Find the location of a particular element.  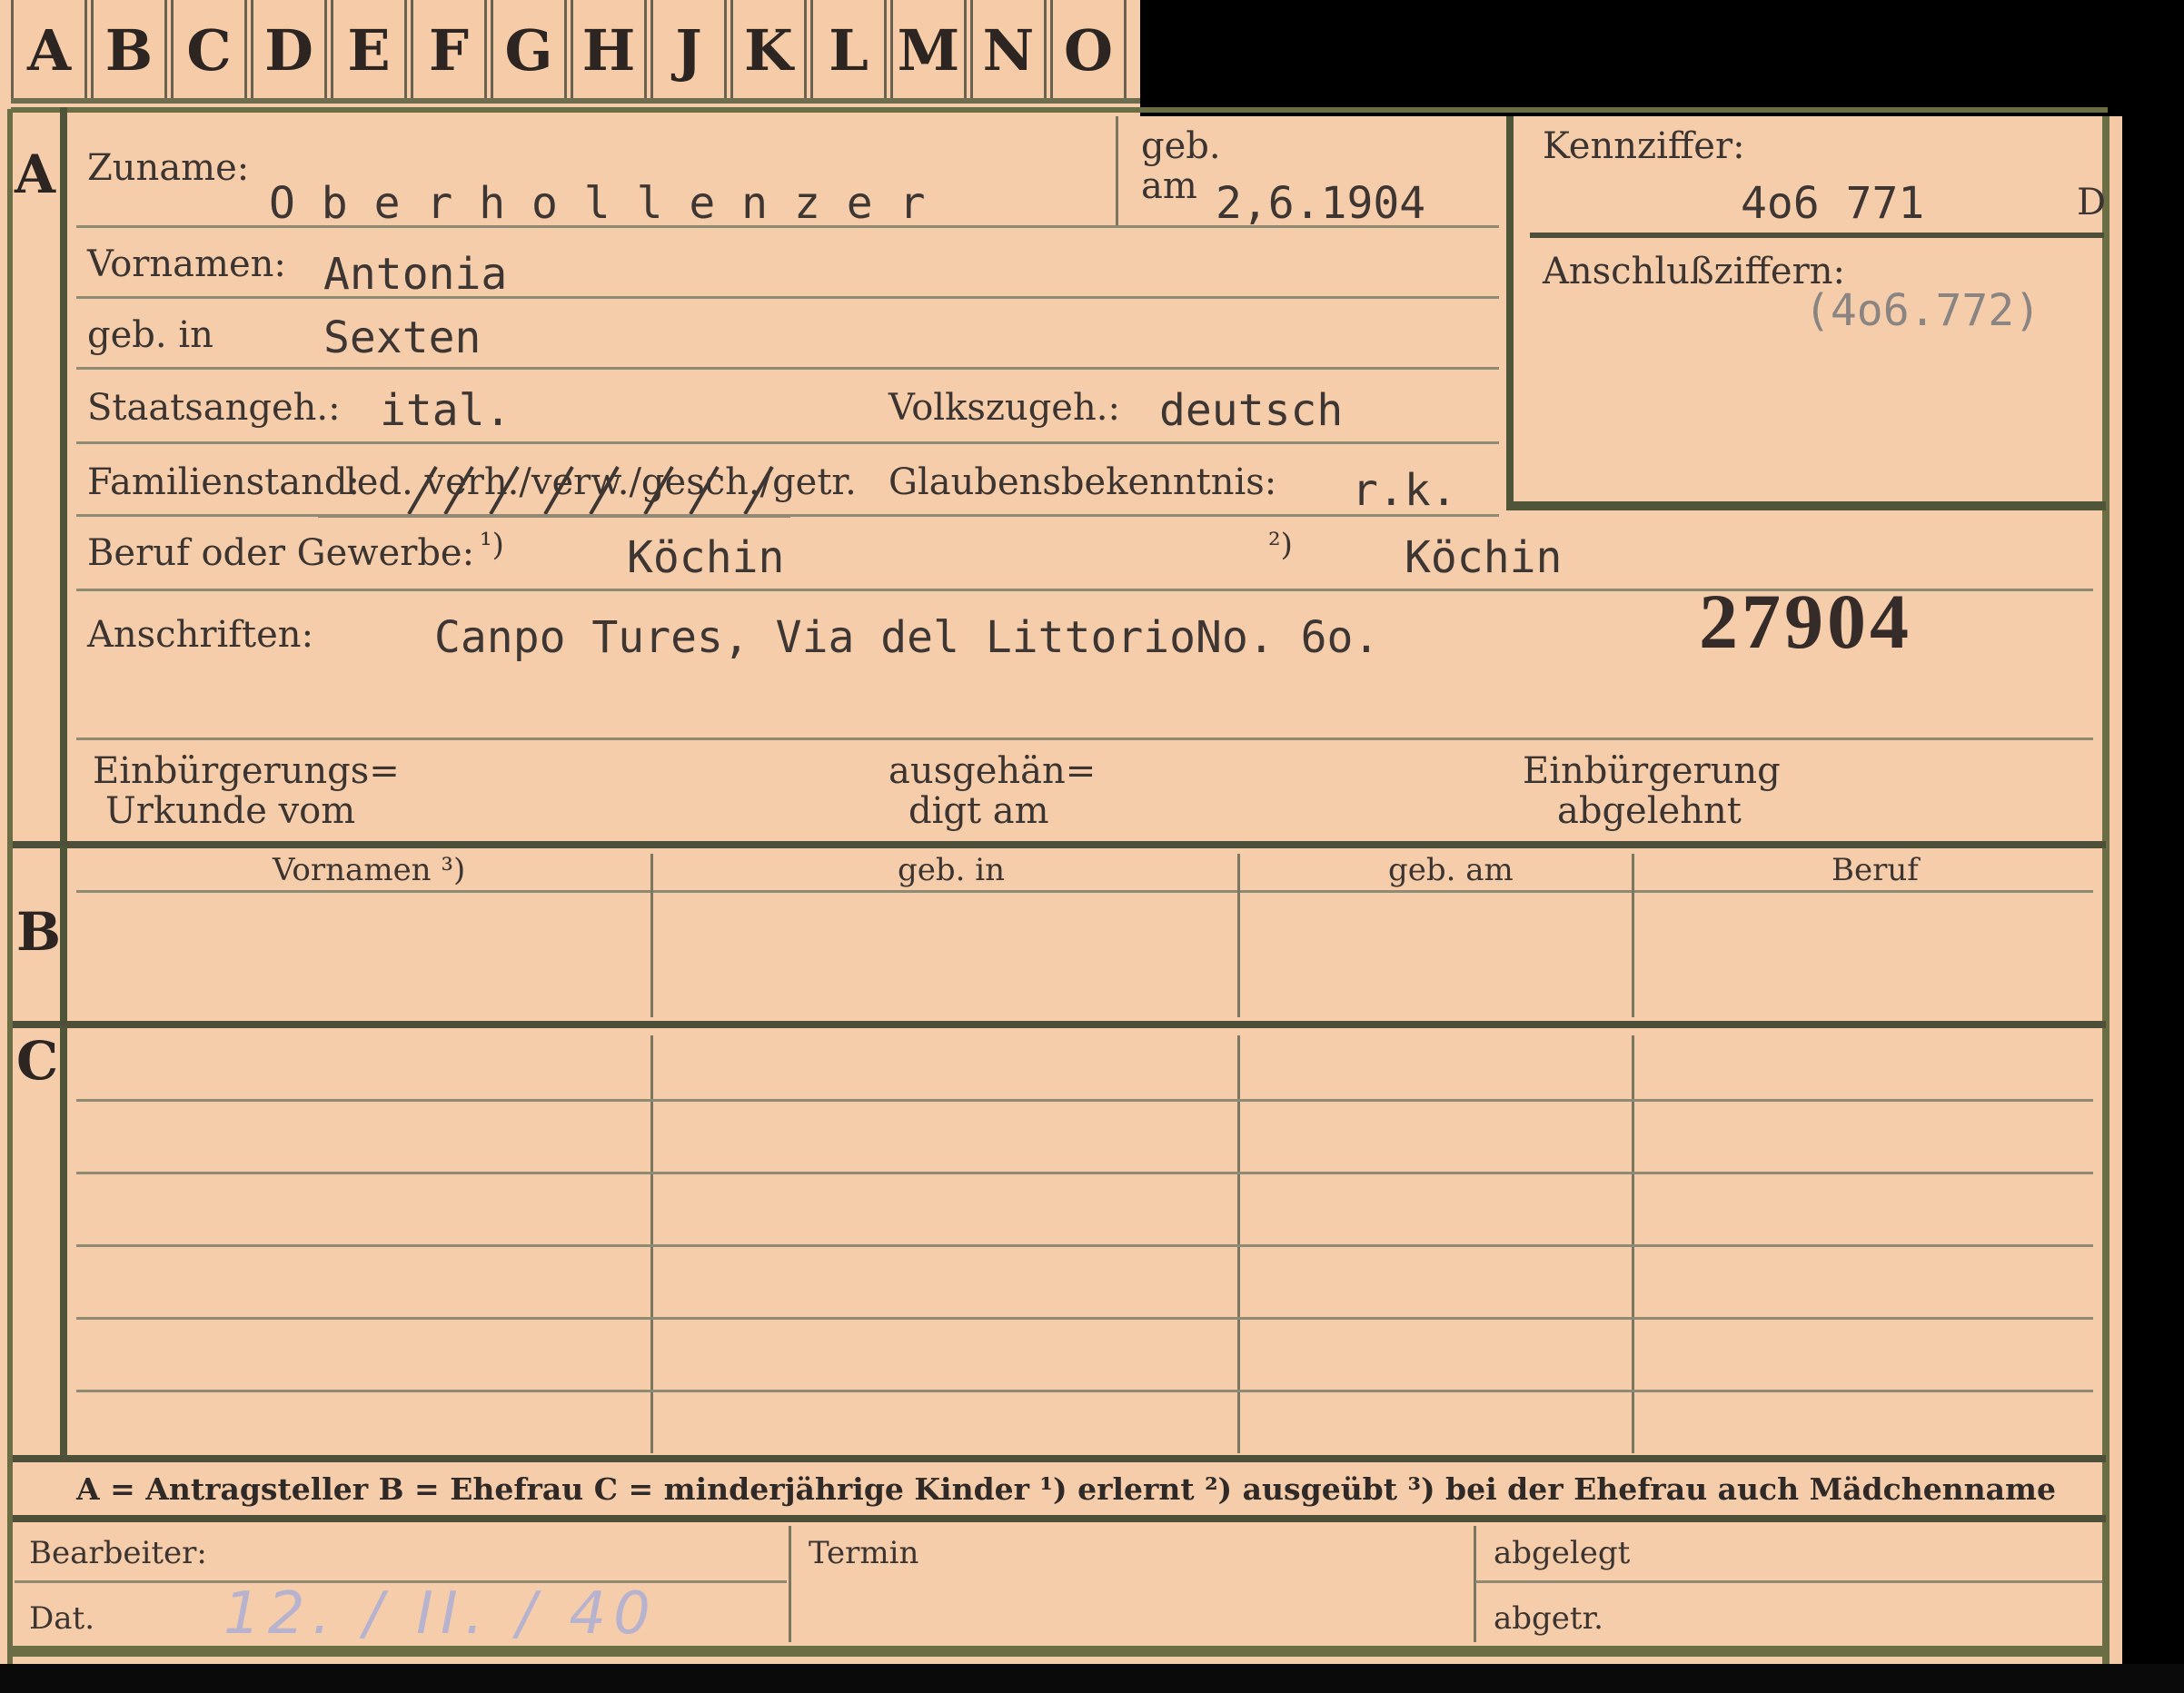

section-a-letter: A is located at coordinates (35, 174).